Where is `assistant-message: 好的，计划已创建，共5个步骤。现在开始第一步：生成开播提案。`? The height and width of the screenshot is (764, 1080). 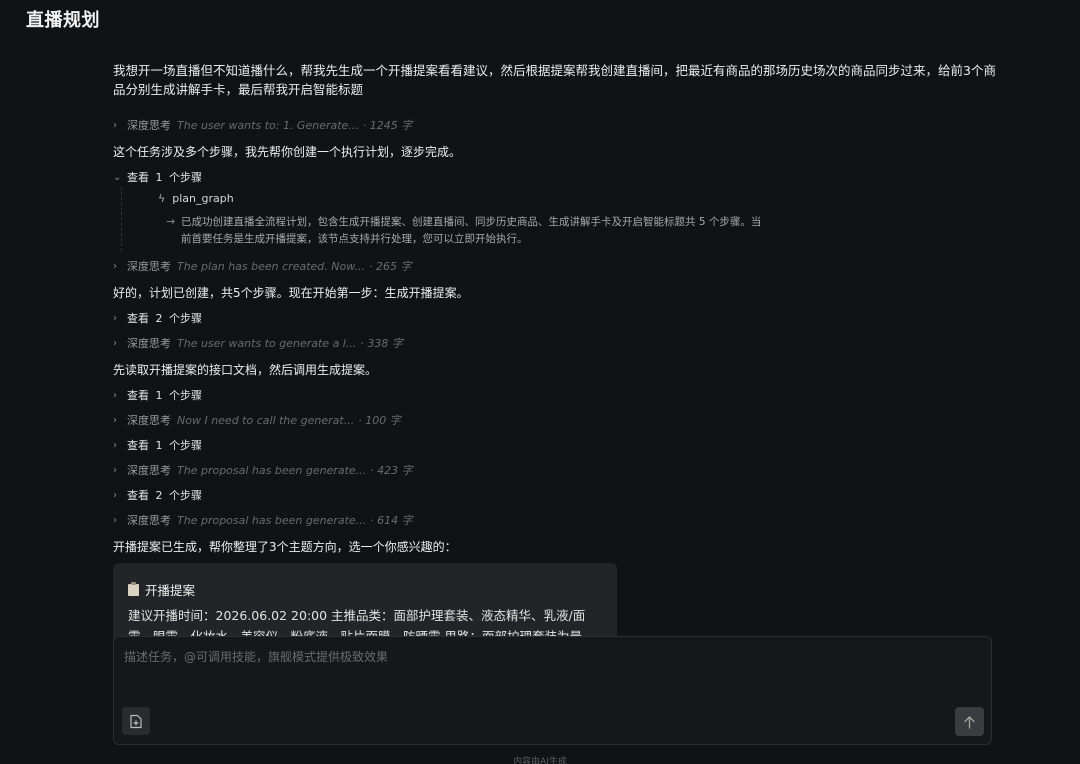
assistant-message: 好的，计划已创建，共5个步骤。现在开始第一步：生成开播提案。 is located at coordinates (291, 293).